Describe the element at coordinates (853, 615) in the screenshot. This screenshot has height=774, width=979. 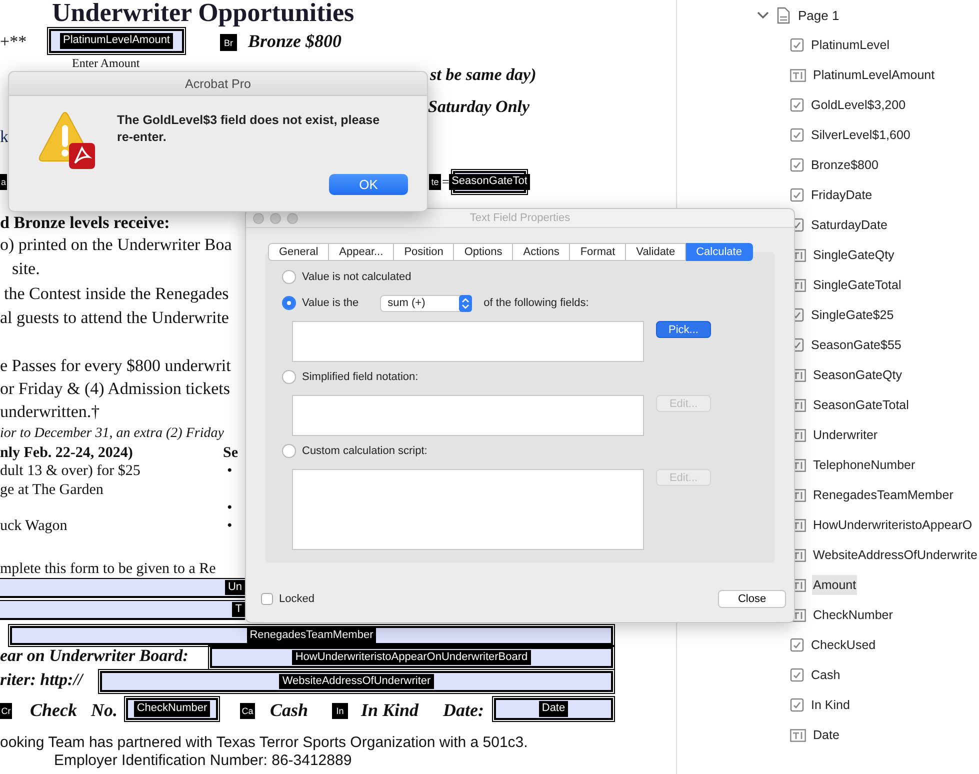
I see `form-field-item: CheckNumber` at that location.